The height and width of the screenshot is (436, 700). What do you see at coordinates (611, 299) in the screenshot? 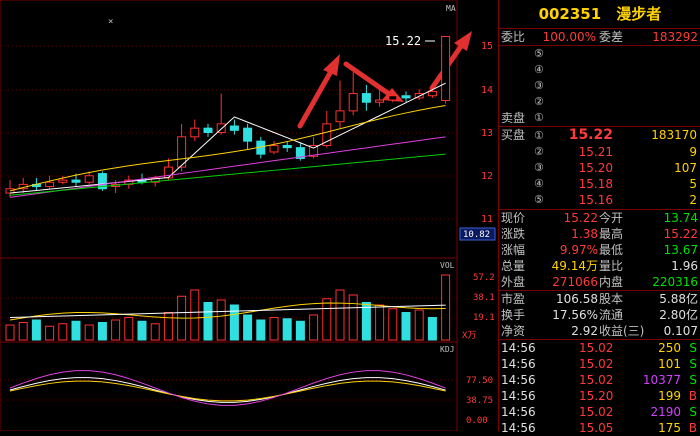
I see `fund-label: 股本` at bounding box center [611, 299].